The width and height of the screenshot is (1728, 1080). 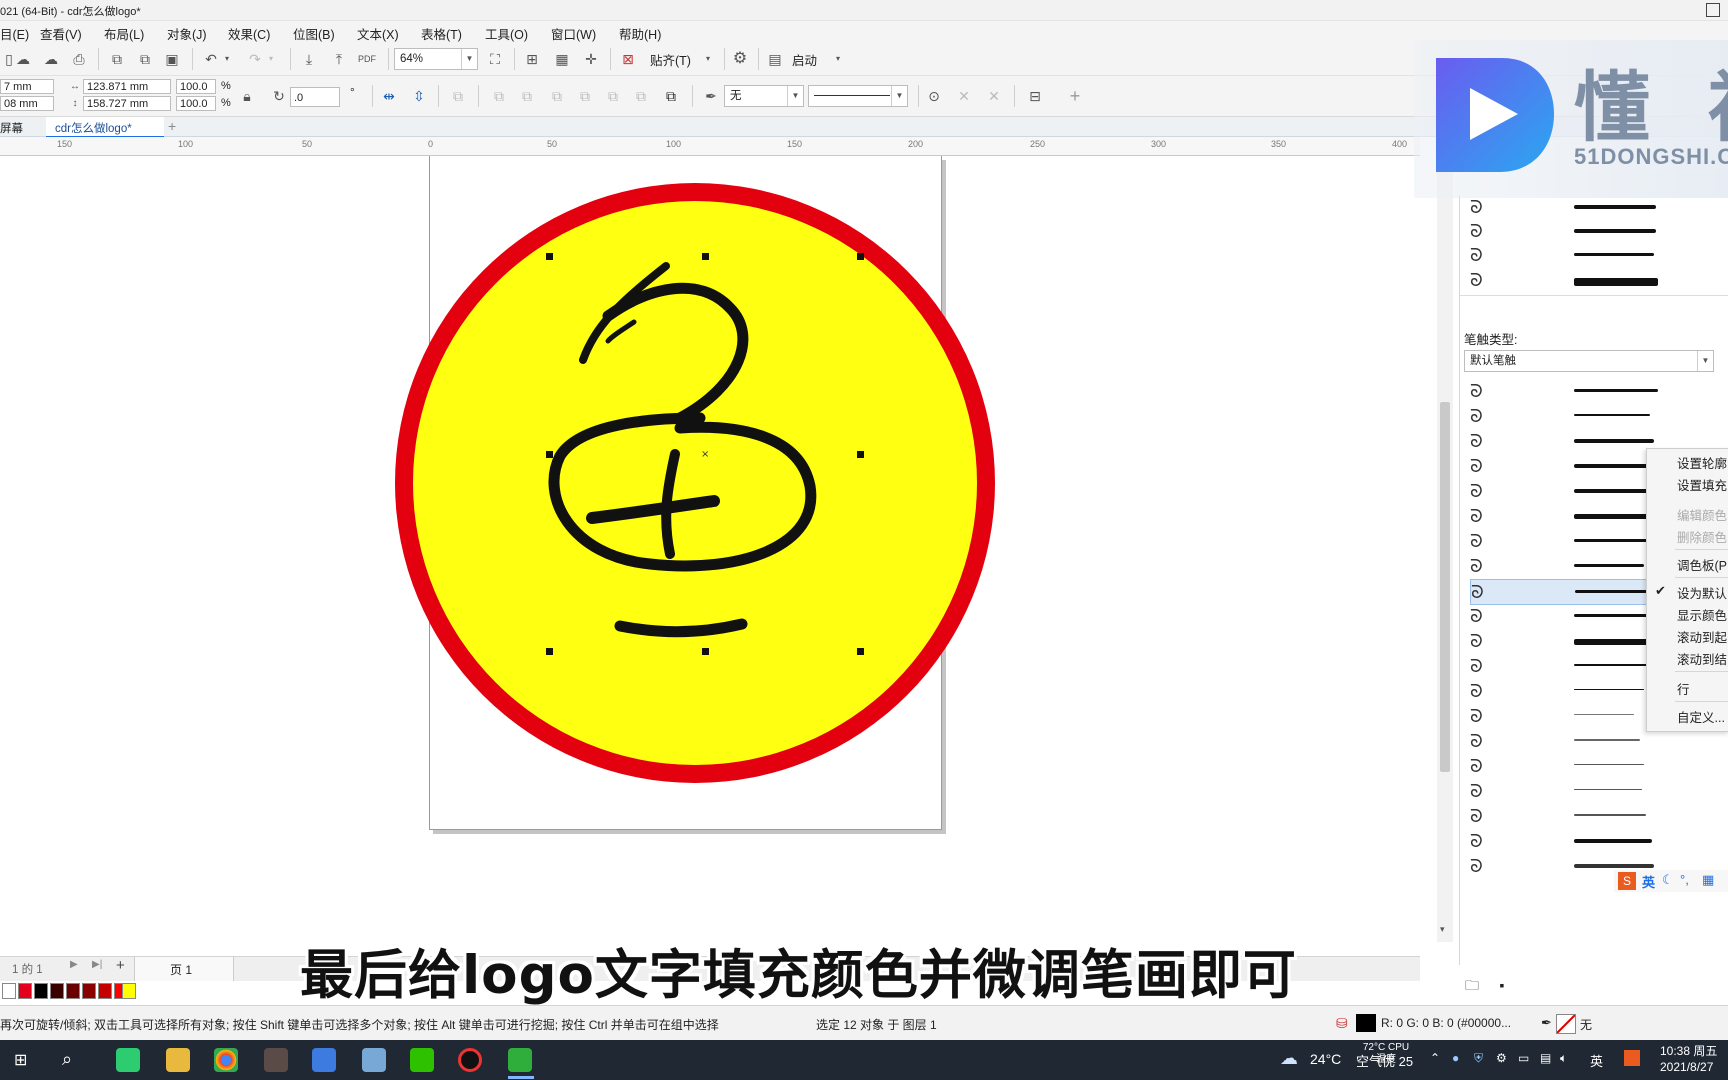 What do you see at coordinates (67, 1059) in the screenshot?
I see `search-icon: ⌕` at bounding box center [67, 1059].